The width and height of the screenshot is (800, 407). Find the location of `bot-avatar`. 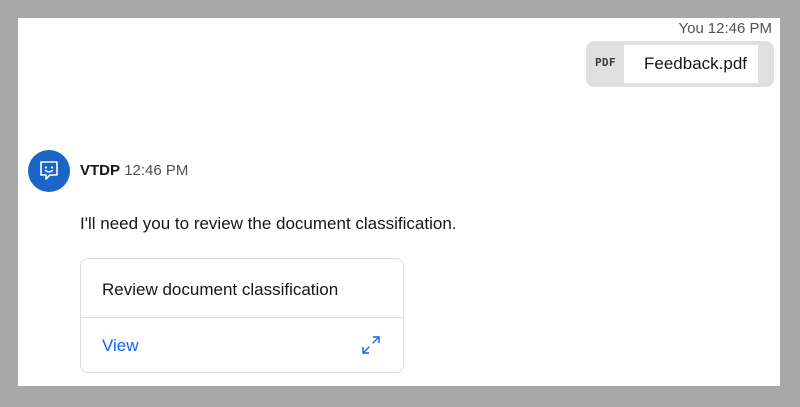

bot-avatar is located at coordinates (49, 171).